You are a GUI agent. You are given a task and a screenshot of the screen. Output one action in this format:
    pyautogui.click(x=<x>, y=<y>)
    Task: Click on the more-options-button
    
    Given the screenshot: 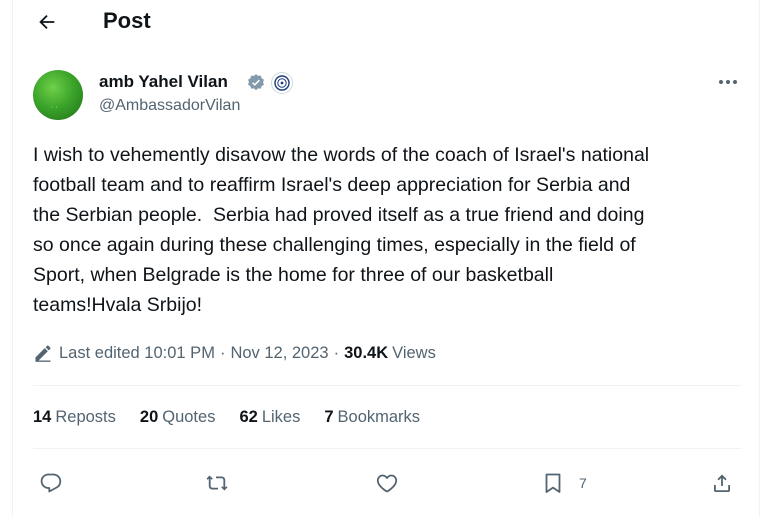 What is the action you would take?
    pyautogui.click(x=728, y=82)
    